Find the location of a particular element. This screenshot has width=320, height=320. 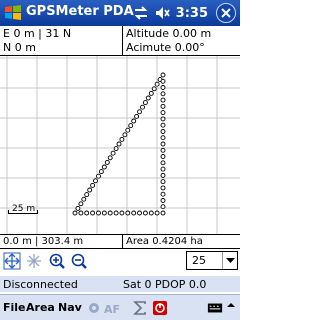

zoom-extents-icon is located at coordinates (34, 261).